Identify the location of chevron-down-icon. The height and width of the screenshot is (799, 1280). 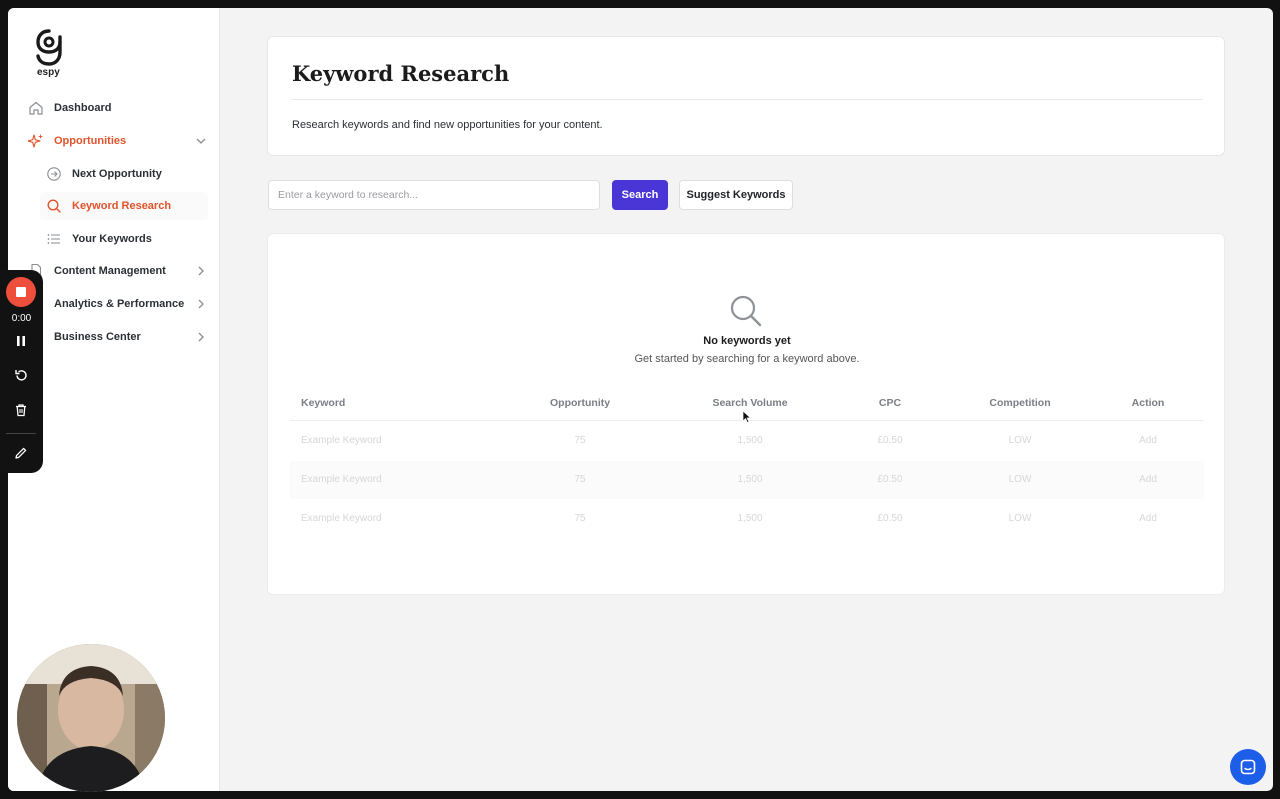
(201, 141).